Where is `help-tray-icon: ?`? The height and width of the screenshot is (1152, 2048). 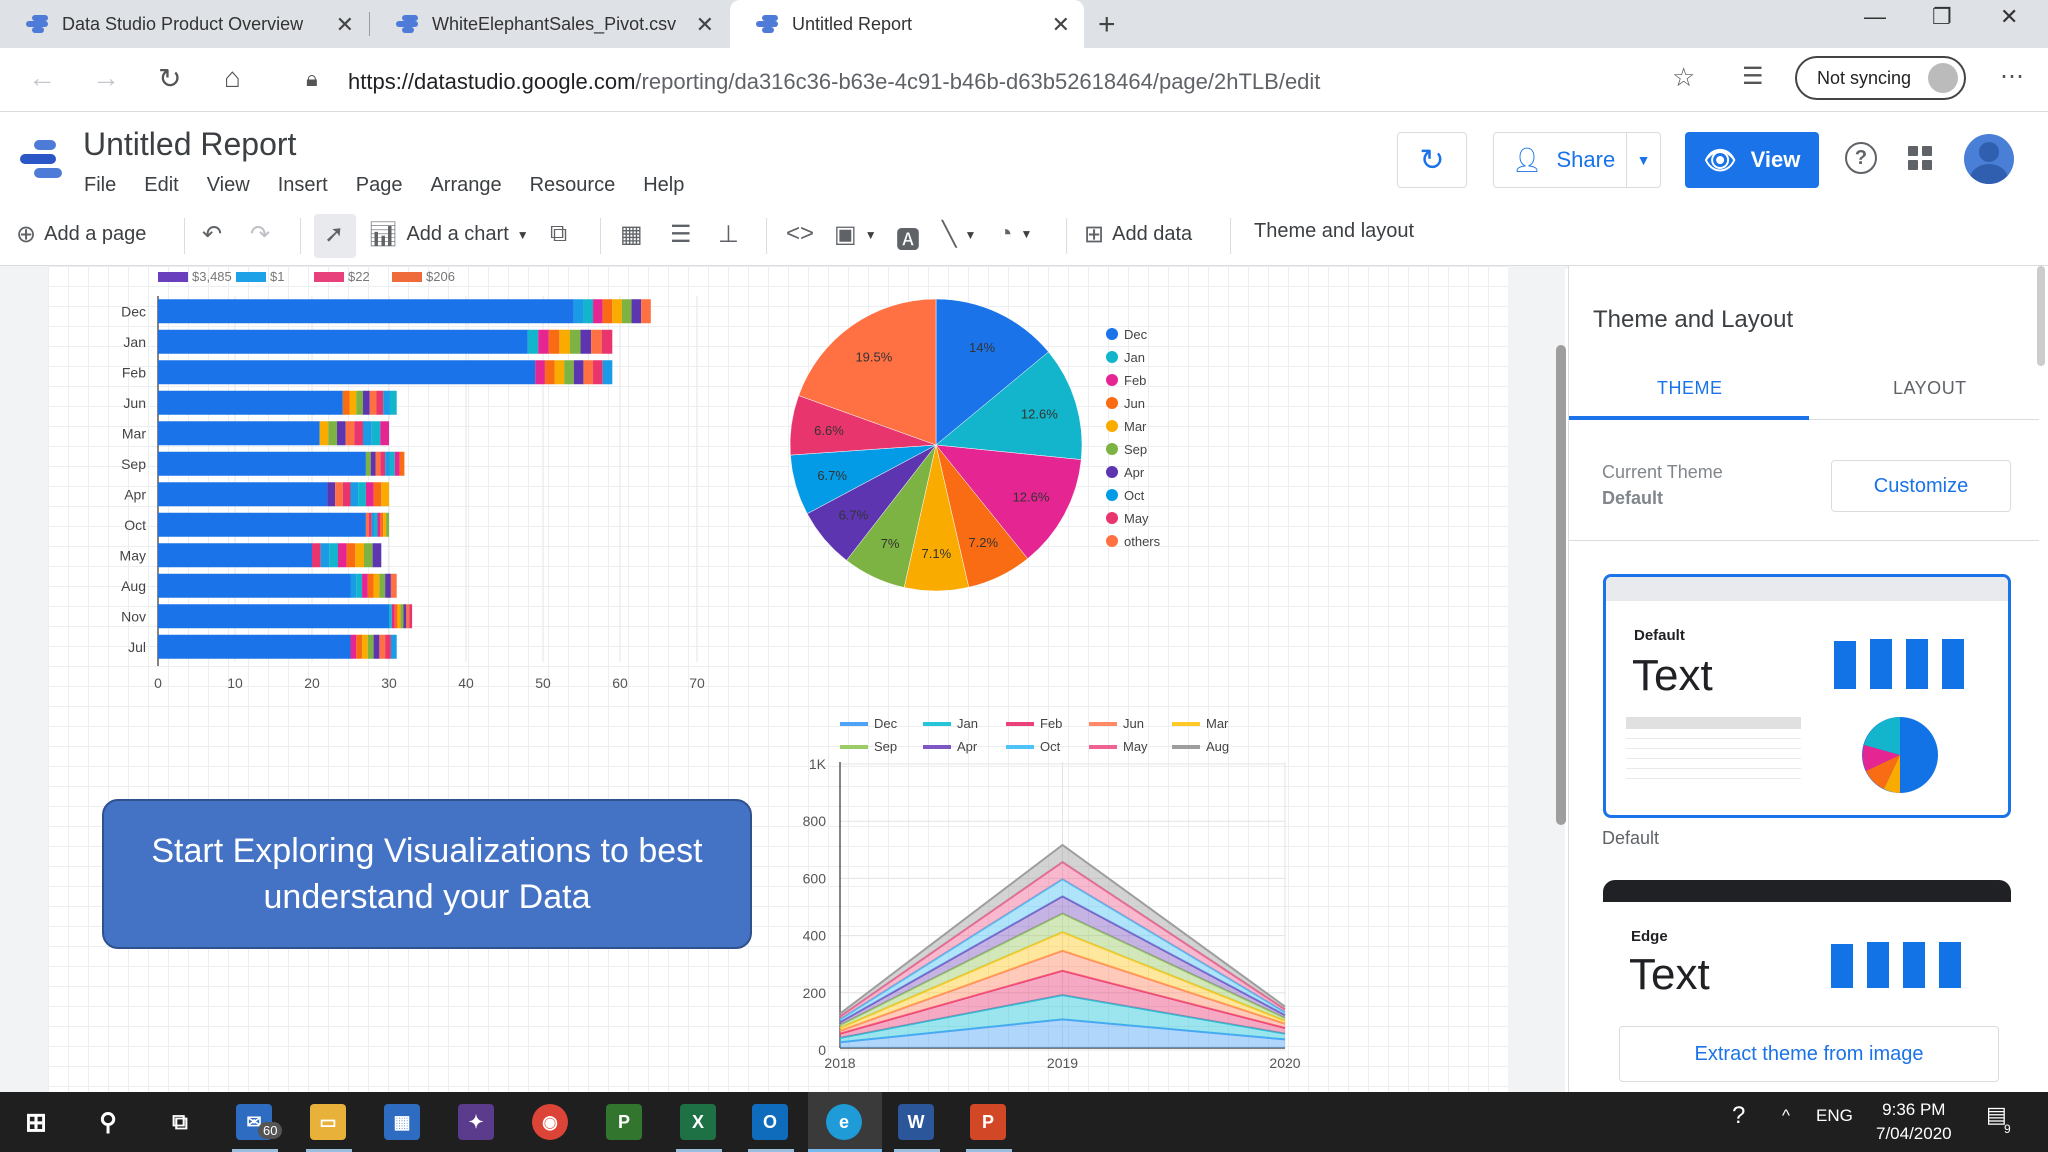 help-tray-icon: ? is located at coordinates (1738, 1116).